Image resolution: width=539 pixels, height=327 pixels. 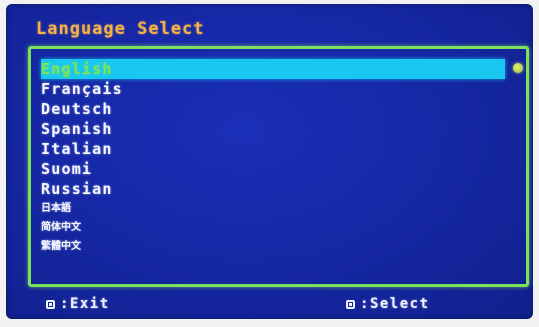 What do you see at coordinates (50, 304) in the screenshot?
I see `exit-key-icon` at bounding box center [50, 304].